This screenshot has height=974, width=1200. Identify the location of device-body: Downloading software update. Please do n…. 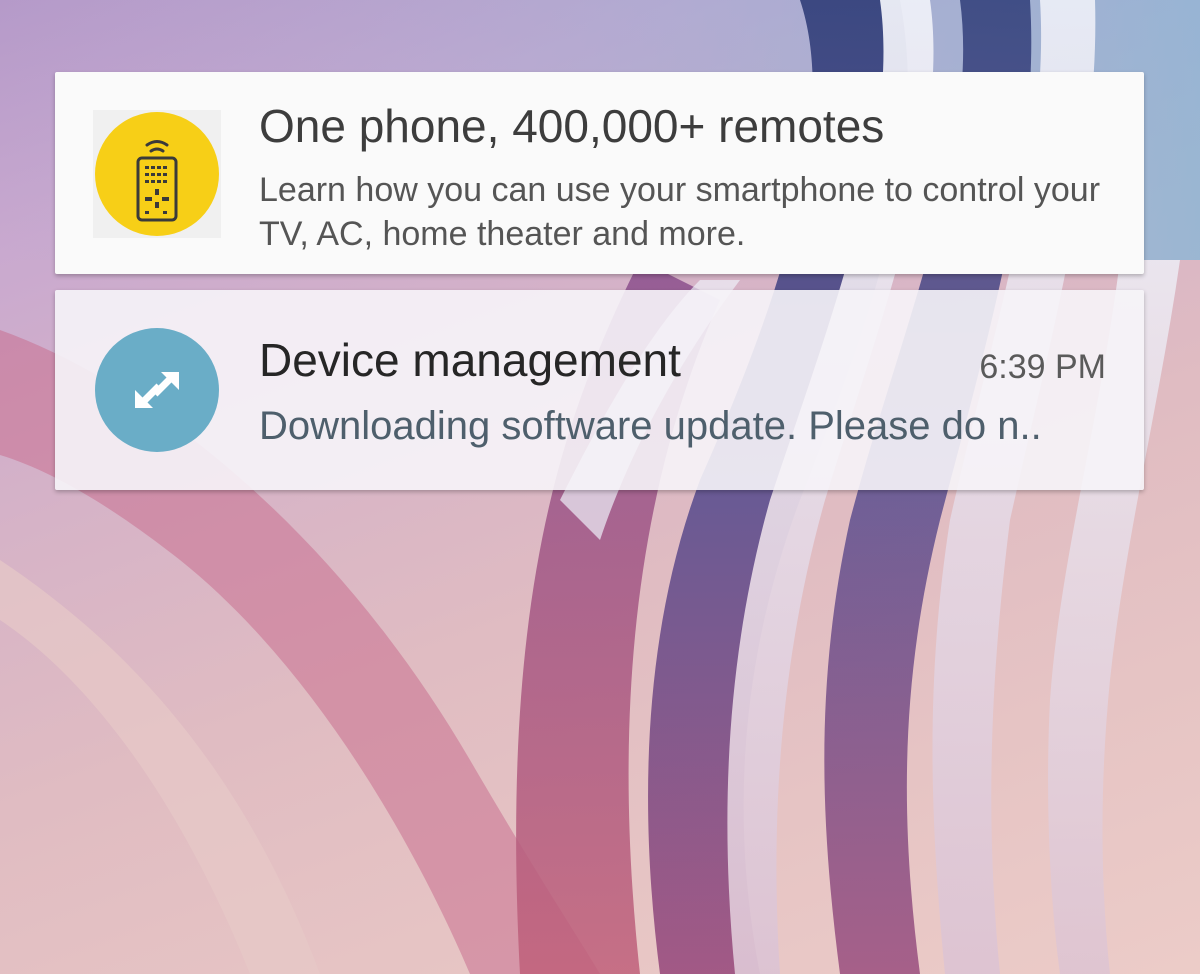
(650, 426).